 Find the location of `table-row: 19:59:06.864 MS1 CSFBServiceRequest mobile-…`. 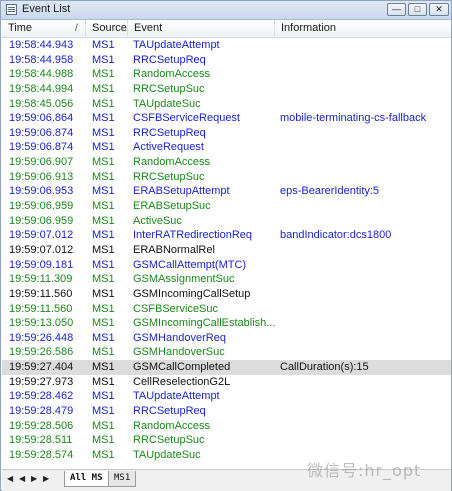

table-row: 19:59:06.864 MS1 CSFBServiceRequest mobile-… is located at coordinates (226, 118).